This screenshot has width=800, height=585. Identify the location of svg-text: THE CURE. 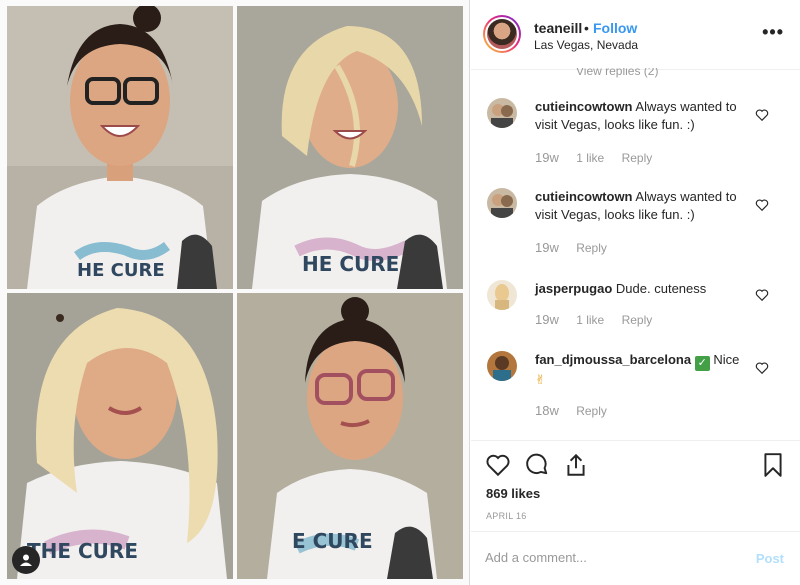
(82, 551).